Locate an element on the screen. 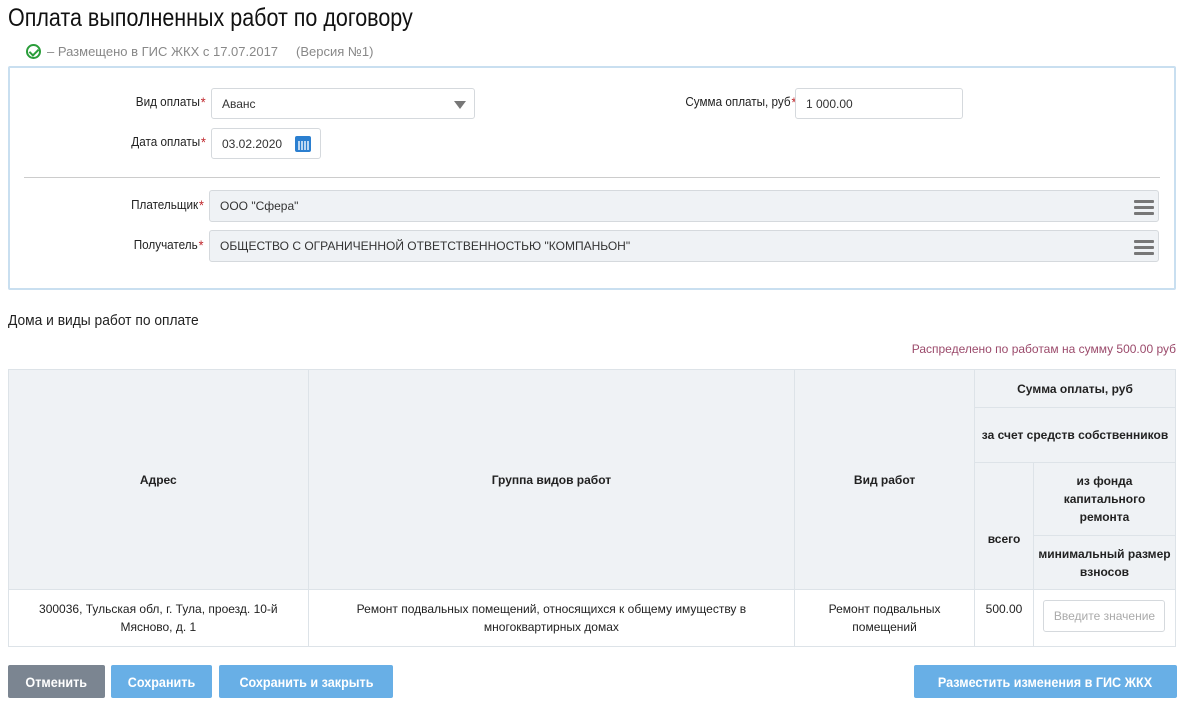  payment-type-label: Вид оплаты* is located at coordinates (171, 102).